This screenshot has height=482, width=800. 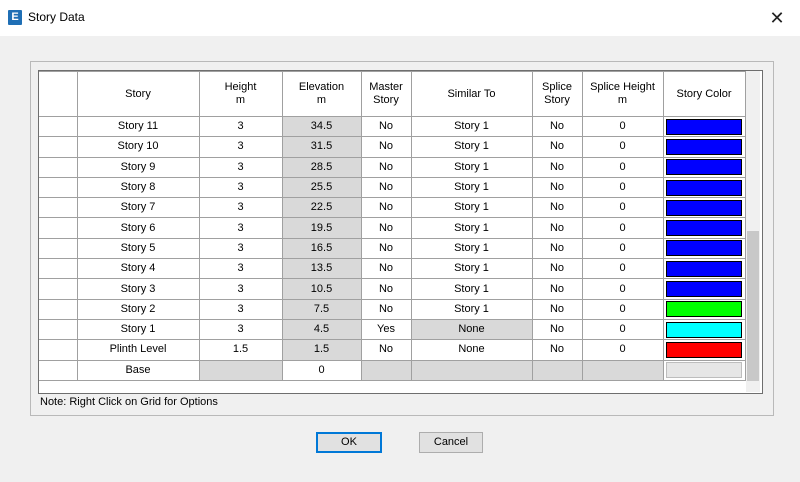 I want to click on cell-story: Story 2, so click(x=138, y=309).